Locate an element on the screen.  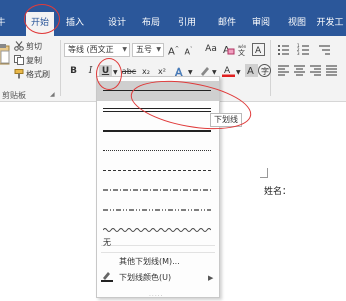
font-name-combo: 等线 (西文正 ▼ is located at coordinates (97, 50).